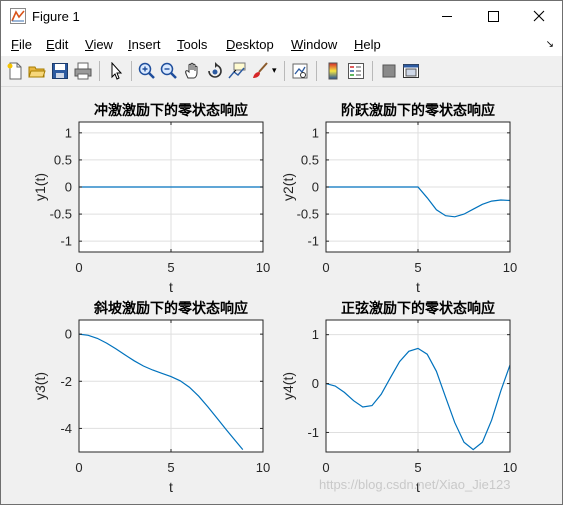  What do you see at coordinates (40, 187) in the screenshot?
I see `y-axis-label: y1(t)` at bounding box center [40, 187].